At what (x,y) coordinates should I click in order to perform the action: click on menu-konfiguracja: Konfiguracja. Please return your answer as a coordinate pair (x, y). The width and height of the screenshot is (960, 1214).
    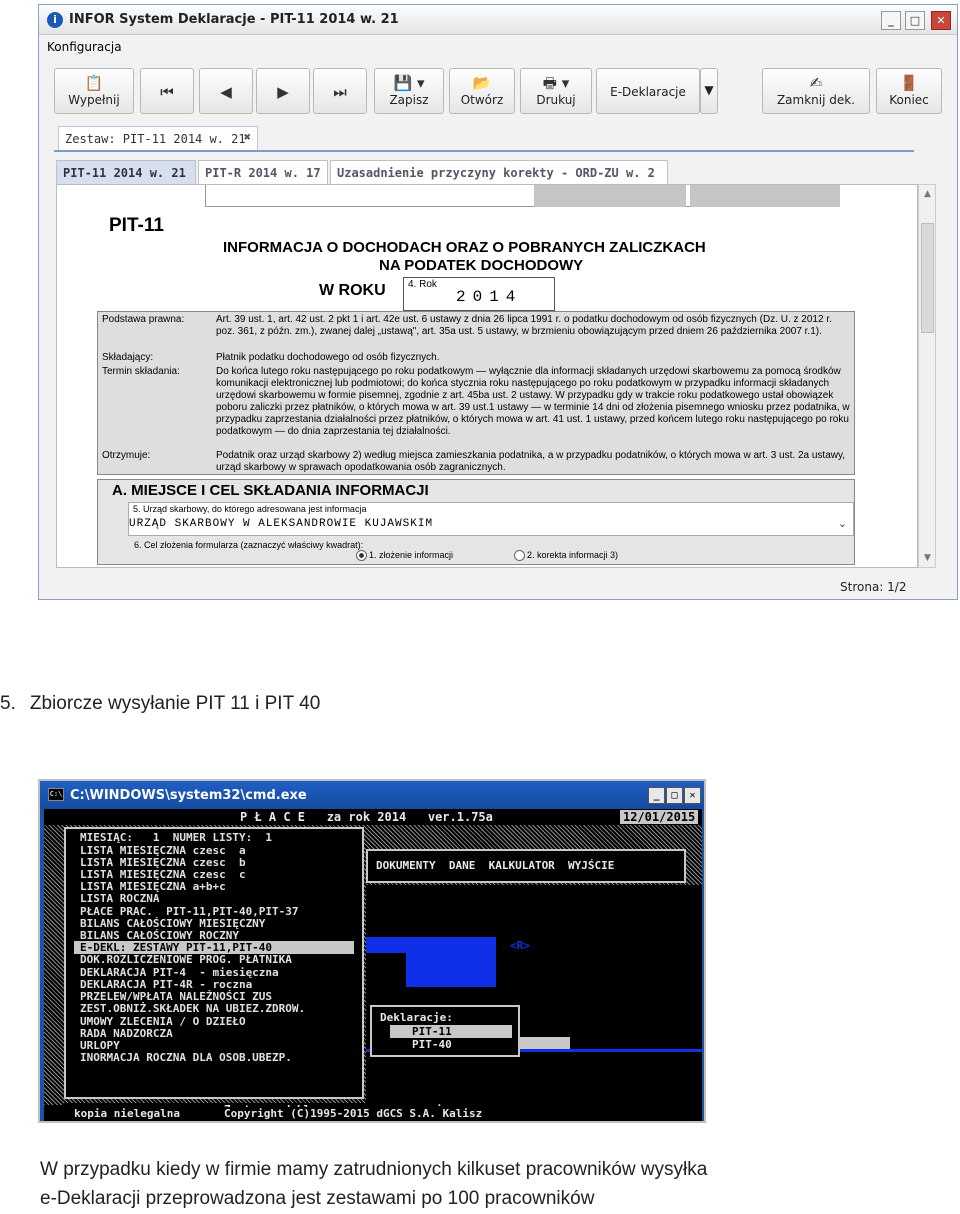
    Looking at the image, I should click on (84, 47).